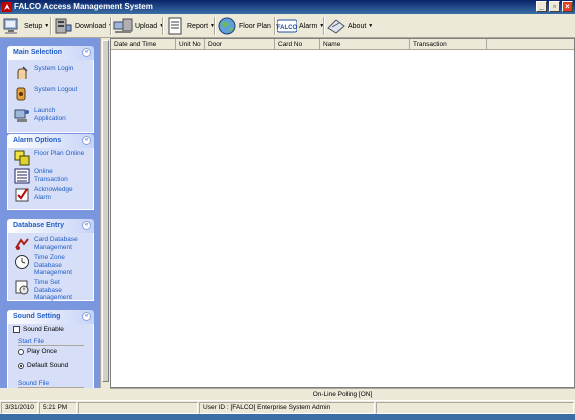 The height and width of the screenshot is (420, 575). Describe the element at coordinates (240, 44) in the screenshot. I see `column-door: Door` at that location.